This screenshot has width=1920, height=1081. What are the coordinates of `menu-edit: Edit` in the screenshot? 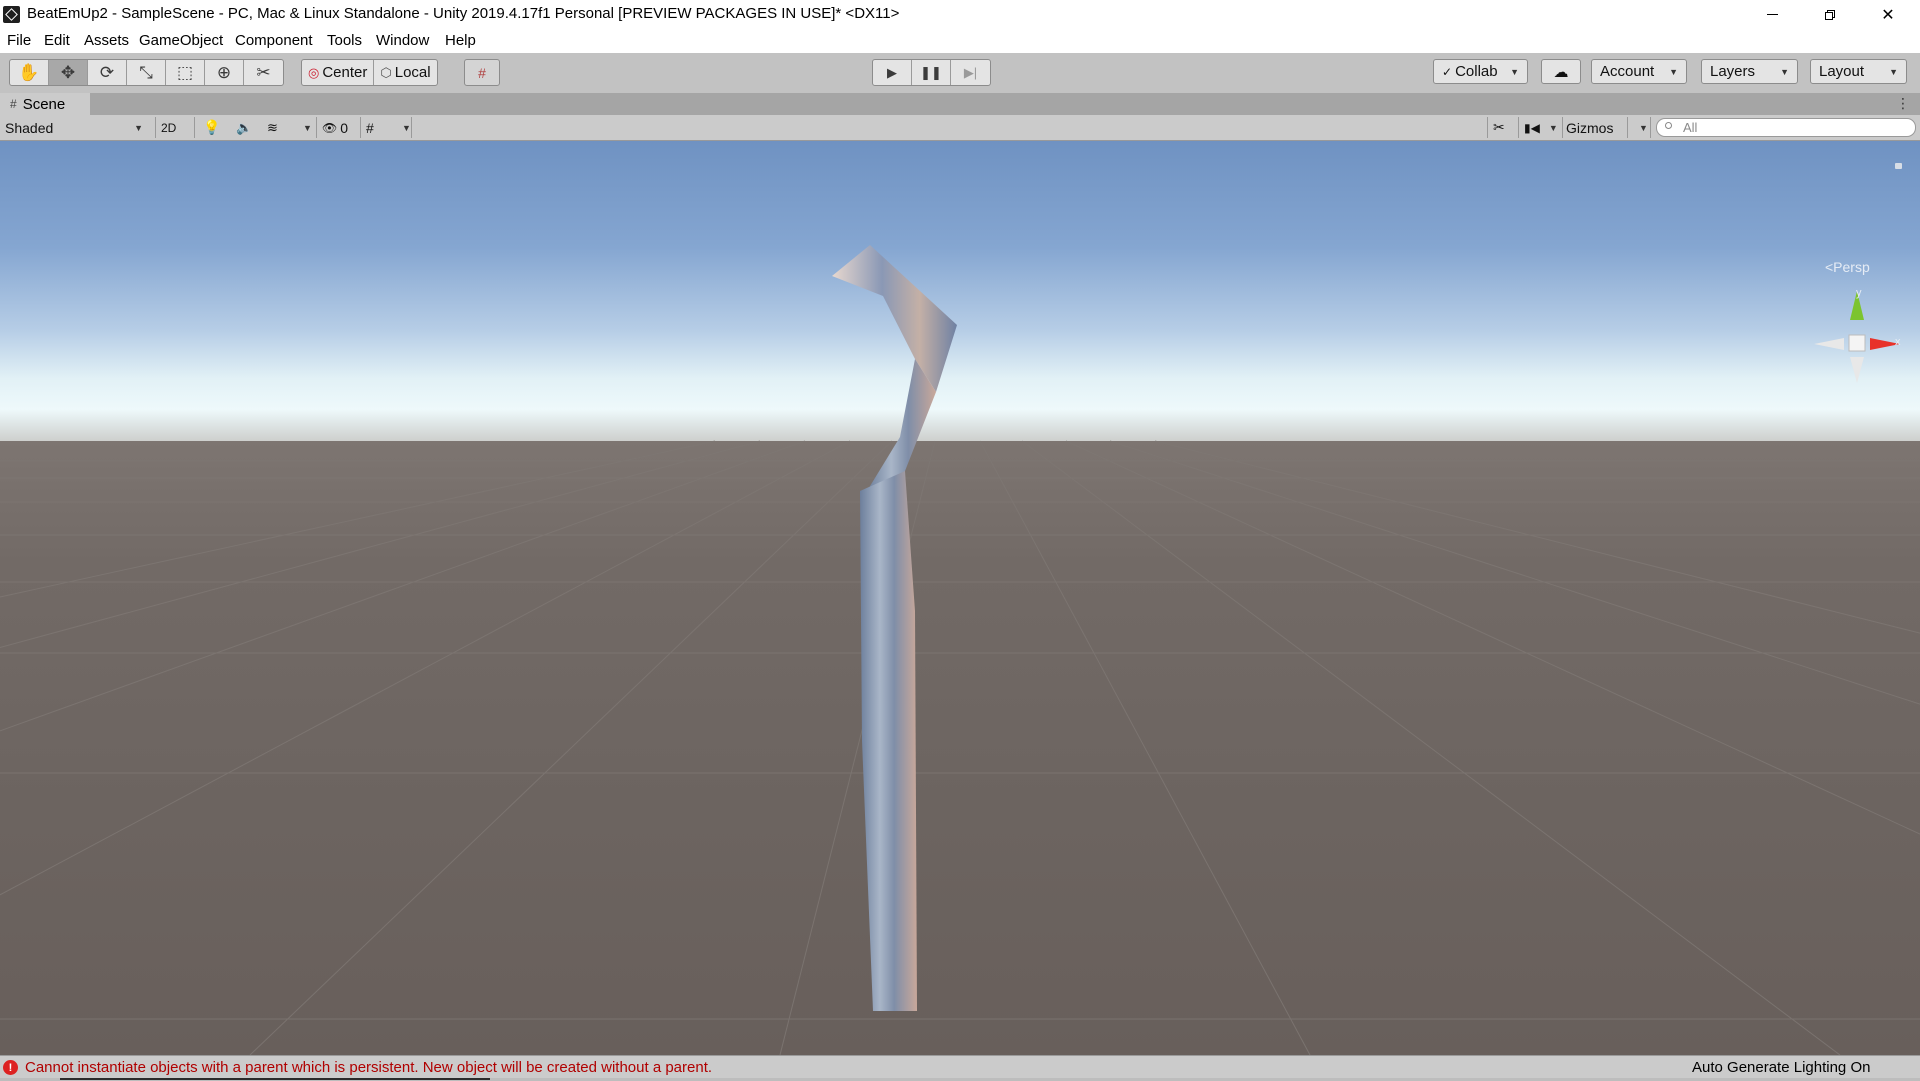 It's located at (57, 40).